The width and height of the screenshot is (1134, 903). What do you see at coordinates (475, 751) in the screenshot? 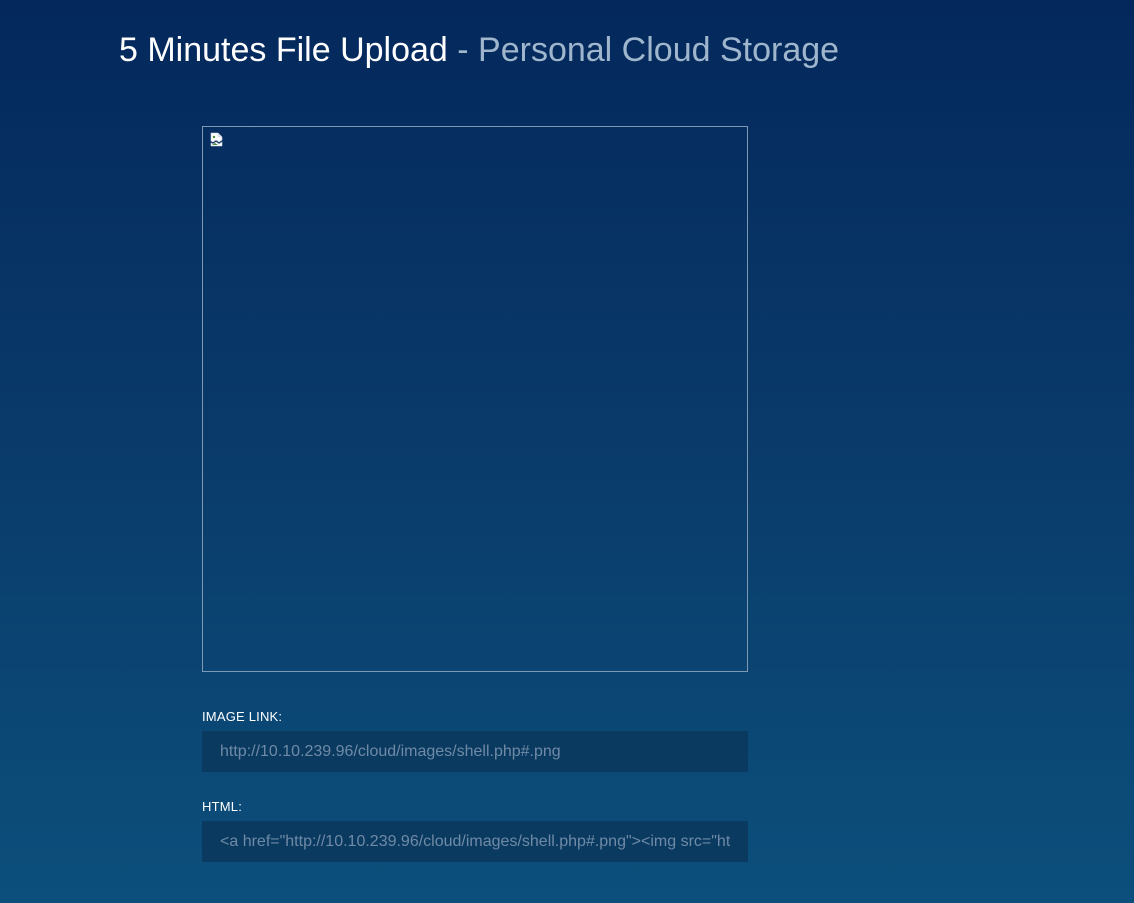
I see `image-link-field` at bounding box center [475, 751].